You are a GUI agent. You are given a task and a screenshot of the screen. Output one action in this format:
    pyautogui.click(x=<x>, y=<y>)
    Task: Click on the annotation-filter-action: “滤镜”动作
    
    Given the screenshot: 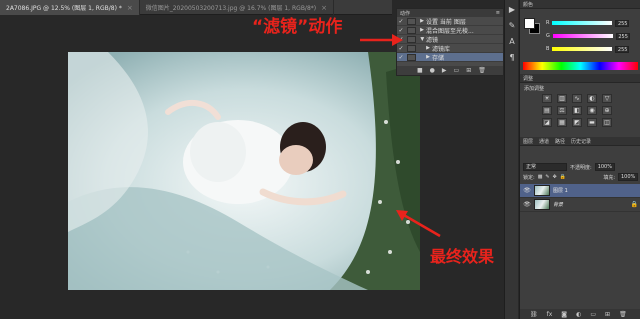 What is the action you would take?
    pyautogui.click(x=297, y=27)
    